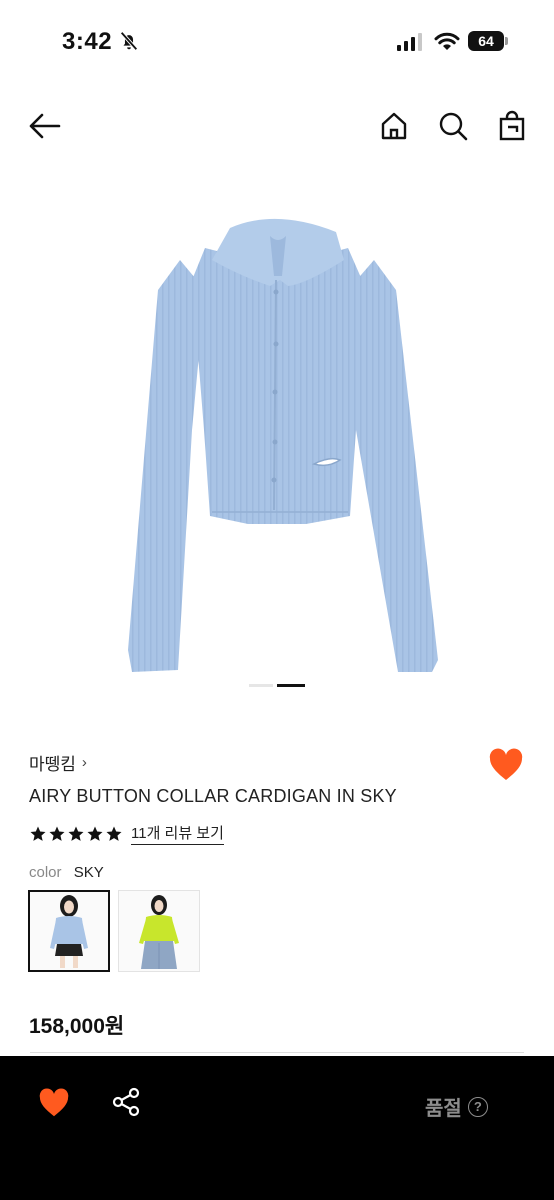  Describe the element at coordinates (213, 796) in the screenshot. I see `product-name: AIRY BUTTON COLLAR CARDIGAN IN SKY` at that location.